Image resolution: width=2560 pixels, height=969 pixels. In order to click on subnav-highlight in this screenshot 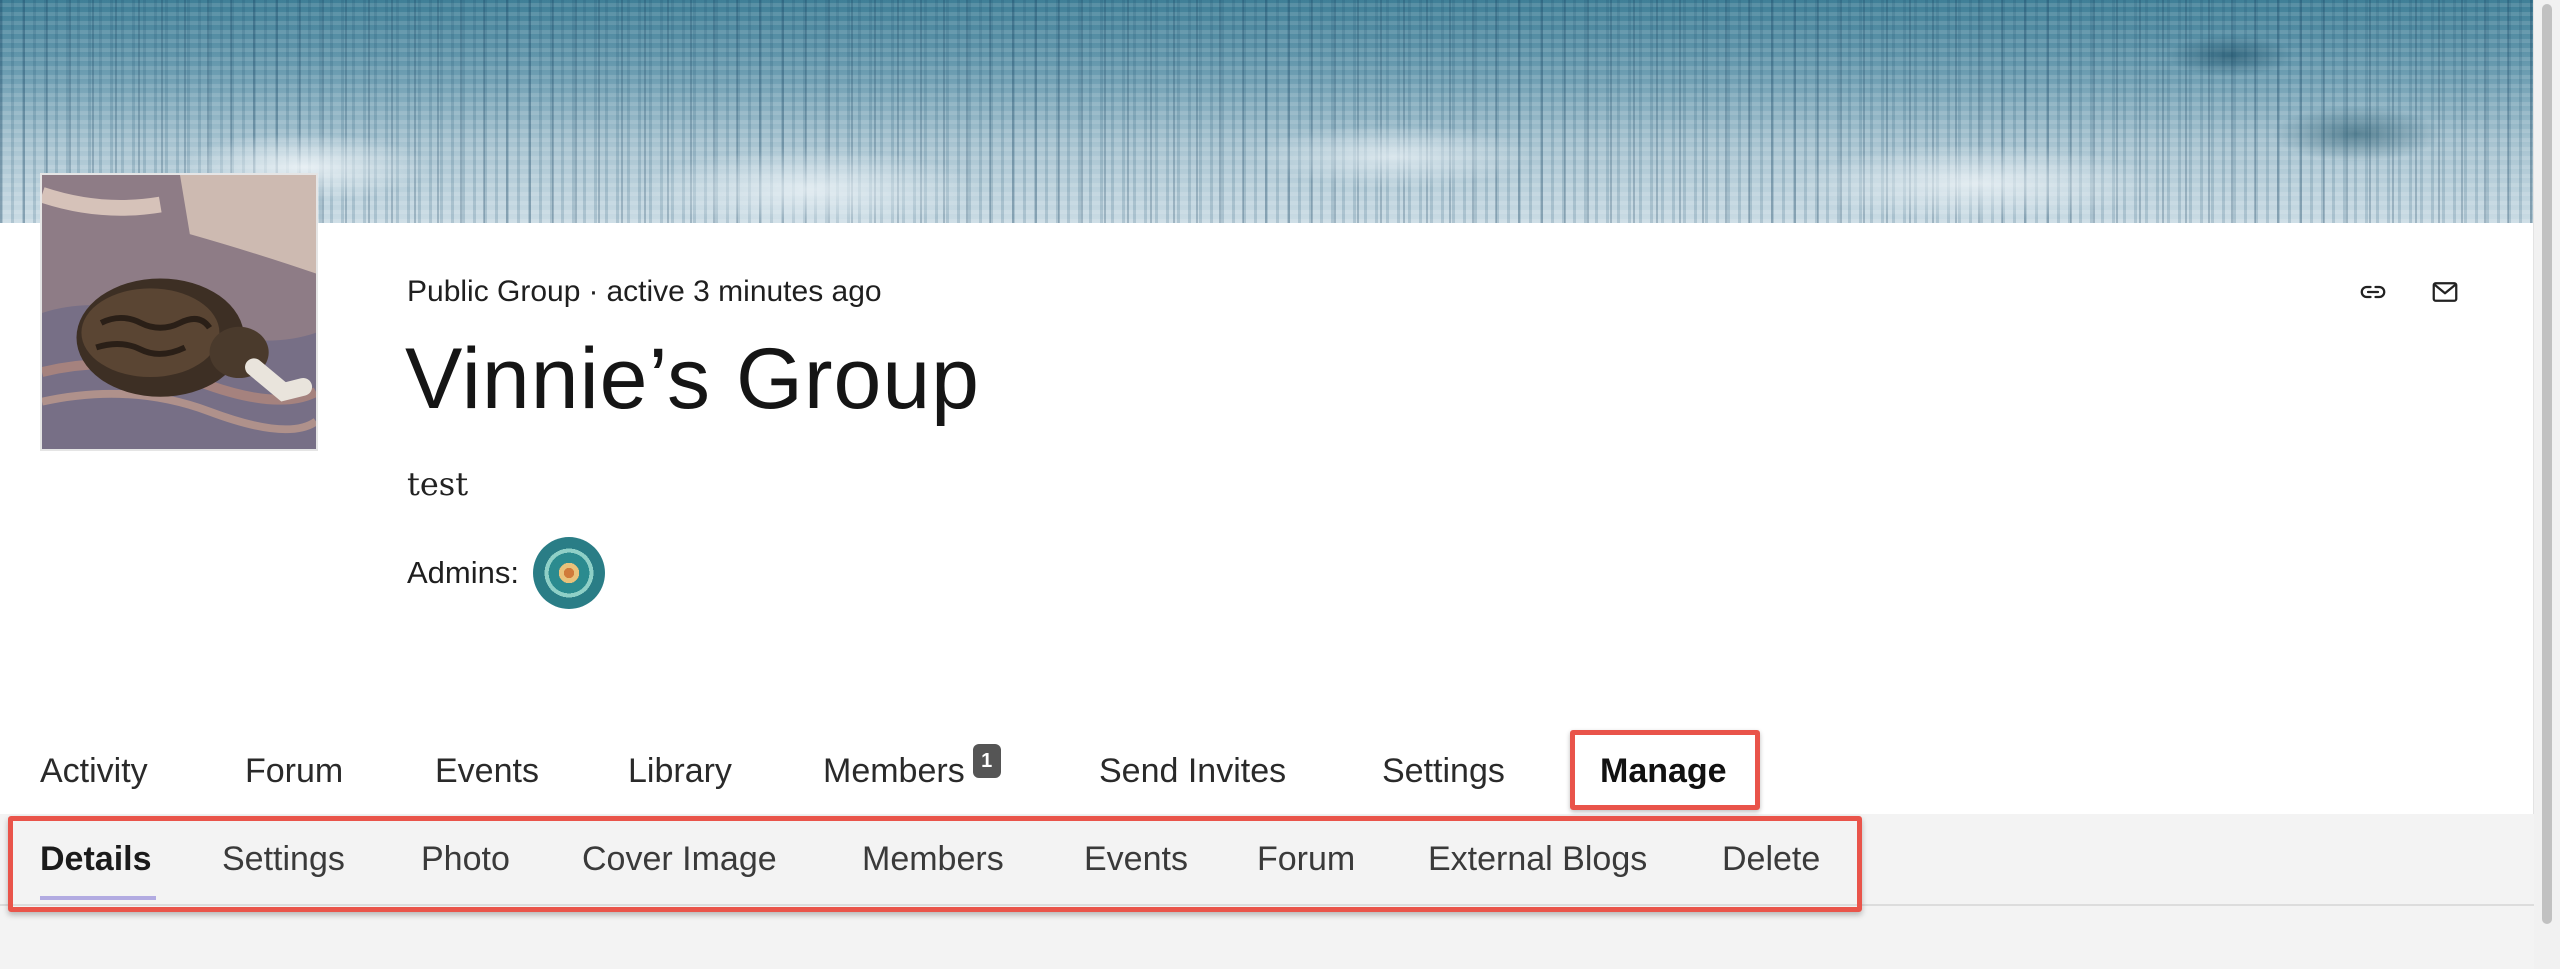, I will do `click(935, 864)`.